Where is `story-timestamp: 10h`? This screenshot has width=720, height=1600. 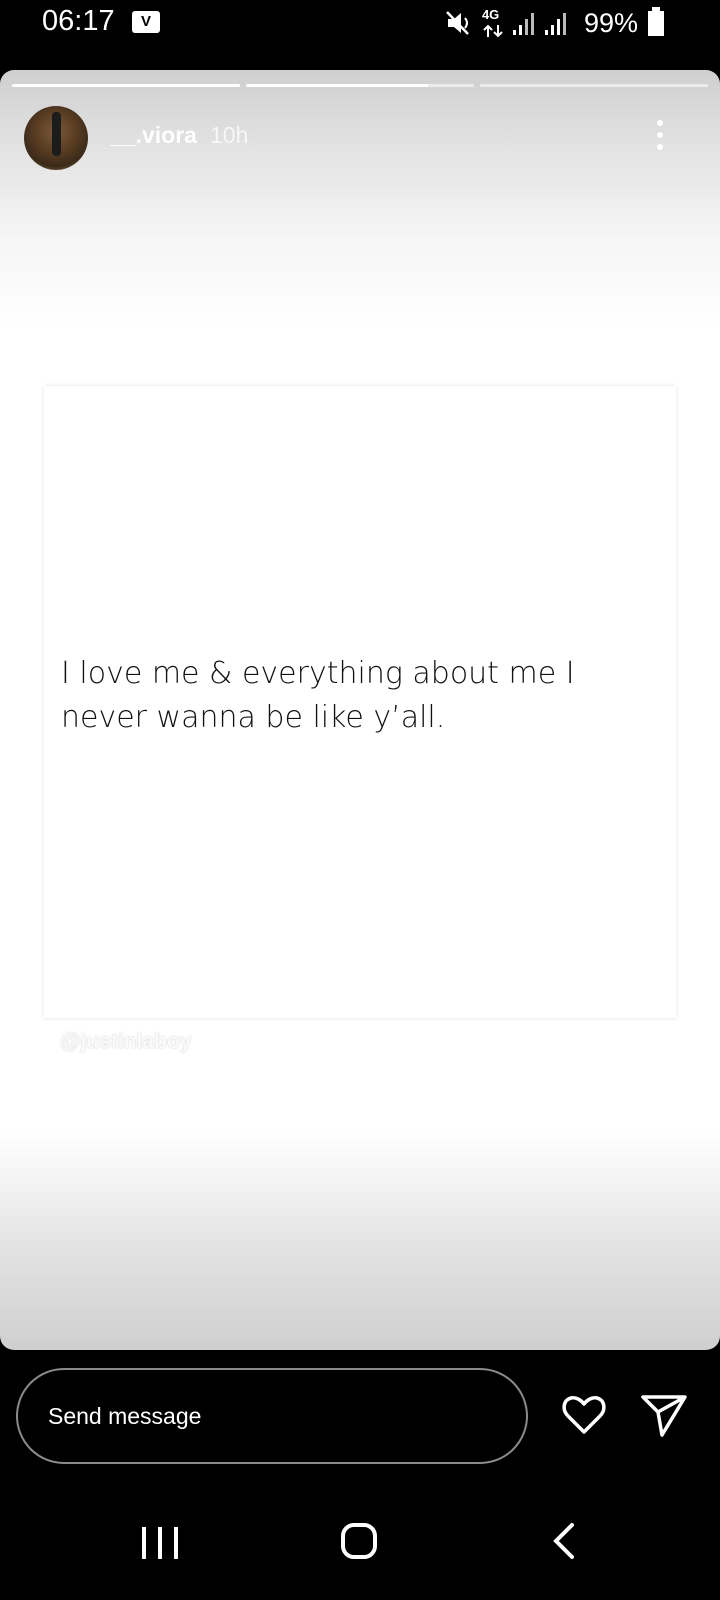 story-timestamp: 10h is located at coordinates (229, 135).